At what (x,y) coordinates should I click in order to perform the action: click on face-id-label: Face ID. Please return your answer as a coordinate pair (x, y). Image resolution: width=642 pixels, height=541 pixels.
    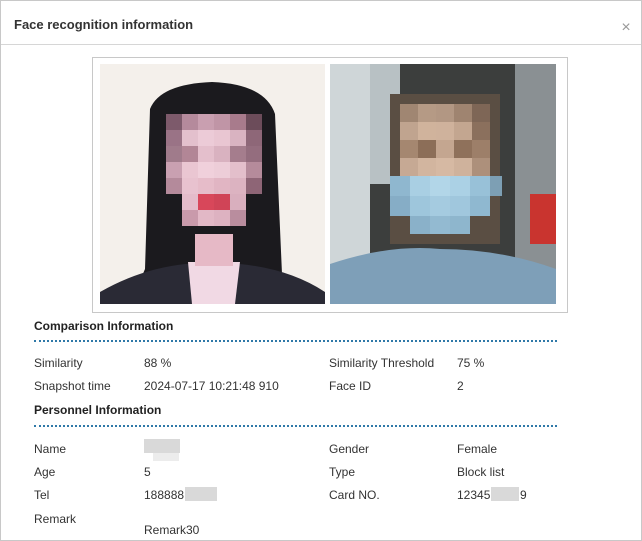
    Looking at the image, I should click on (350, 386).